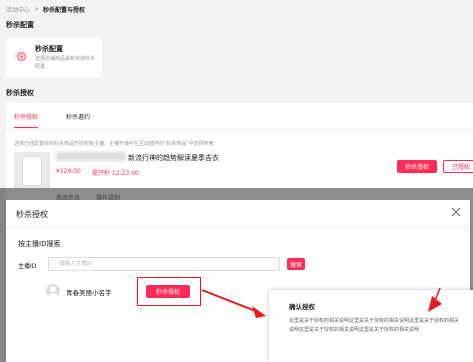  What do you see at coordinates (39, 244) in the screenshot?
I see `search-by-id-title: 按主播ID搜索` at bounding box center [39, 244].